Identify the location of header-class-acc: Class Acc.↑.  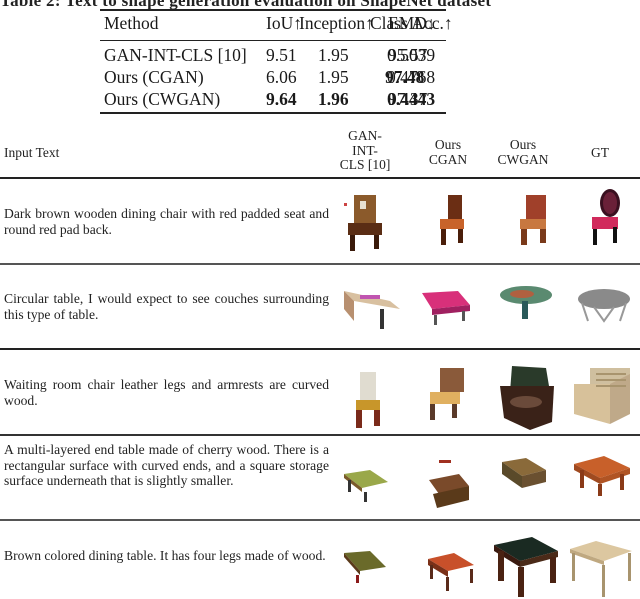
(411, 23).